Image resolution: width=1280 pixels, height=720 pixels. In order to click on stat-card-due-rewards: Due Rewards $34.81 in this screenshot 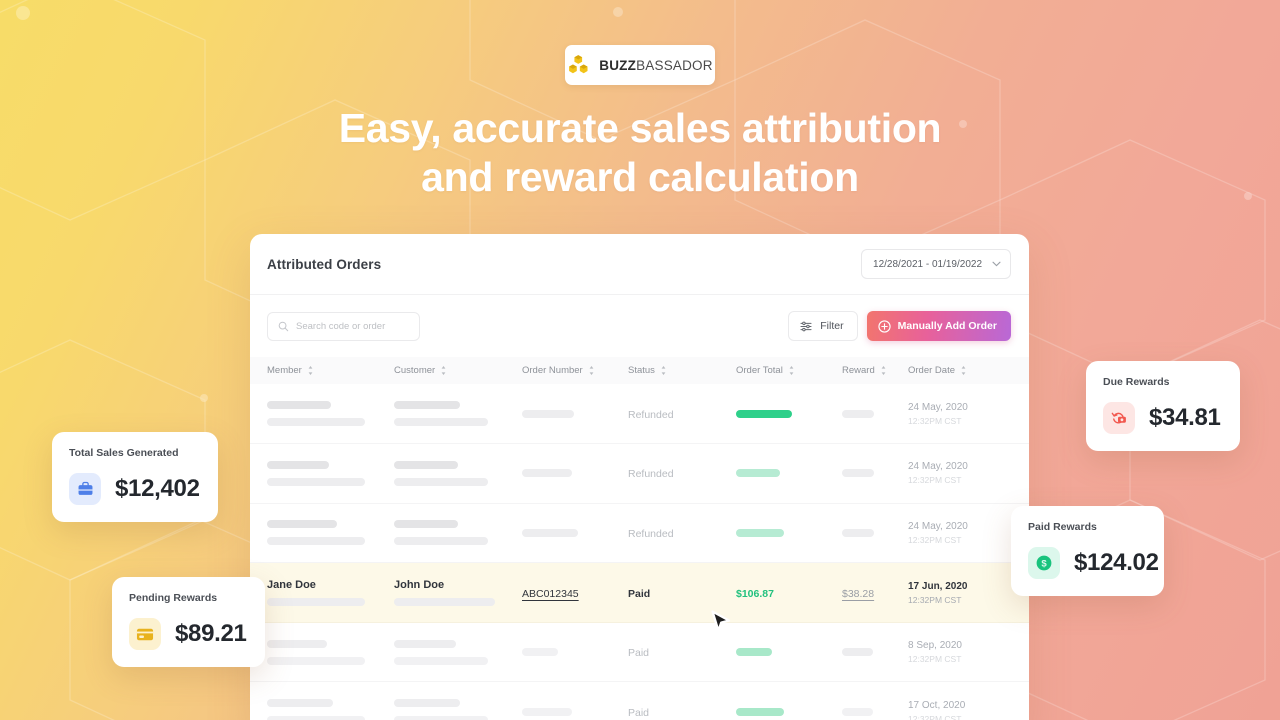, I will do `click(1163, 406)`.